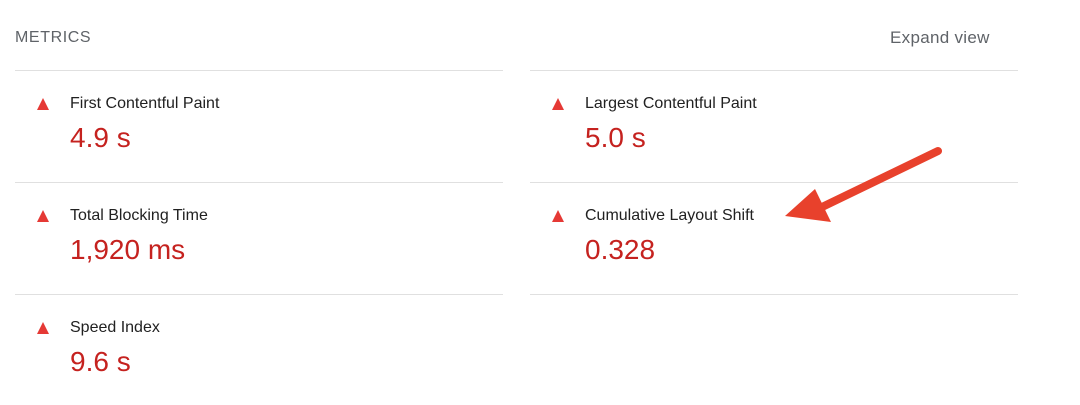 This screenshot has width=1080, height=405. What do you see at coordinates (128, 249) in the screenshot?
I see `metric-value: 1,920 ms` at bounding box center [128, 249].